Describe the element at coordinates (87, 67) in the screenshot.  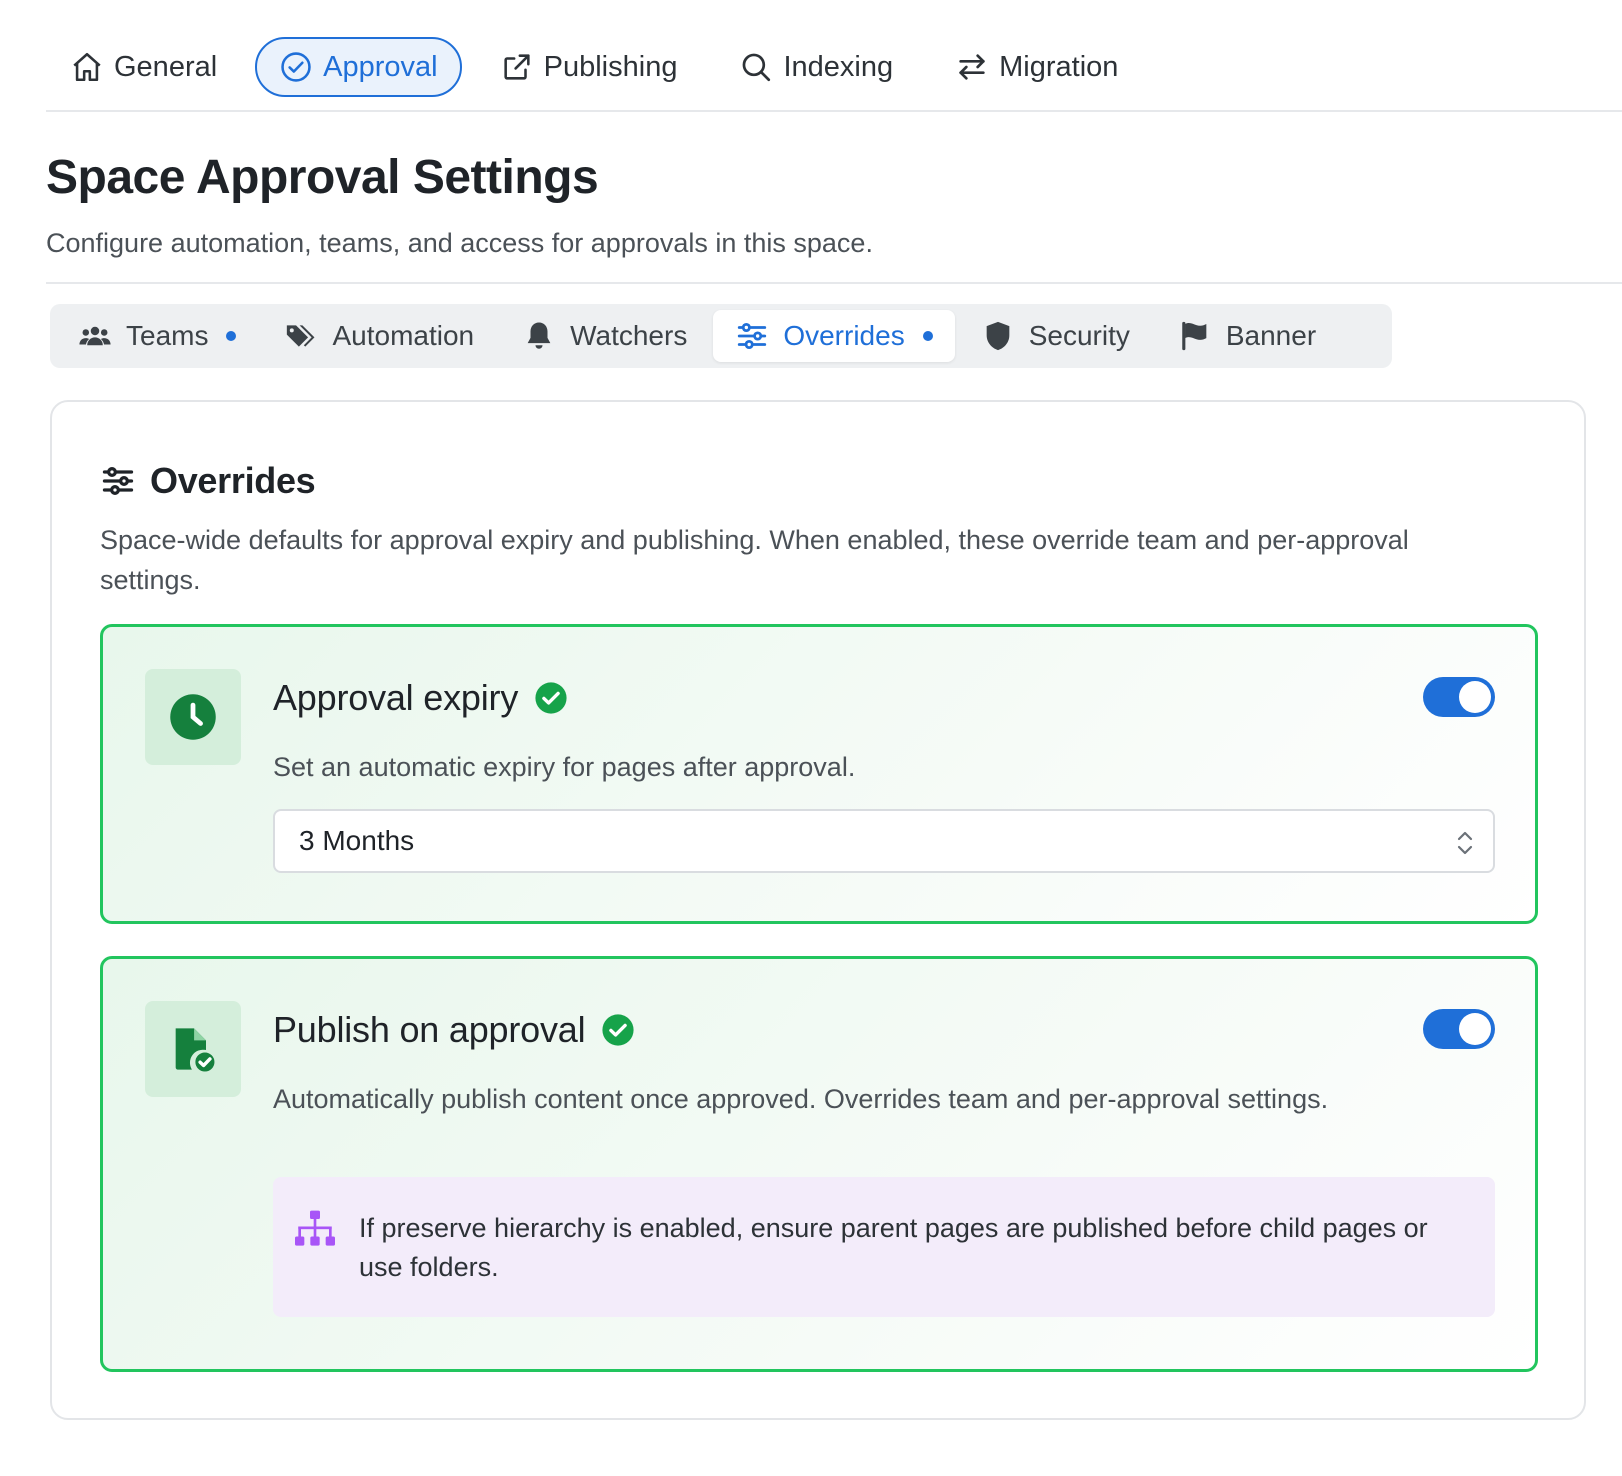
I see `home-icon` at that location.